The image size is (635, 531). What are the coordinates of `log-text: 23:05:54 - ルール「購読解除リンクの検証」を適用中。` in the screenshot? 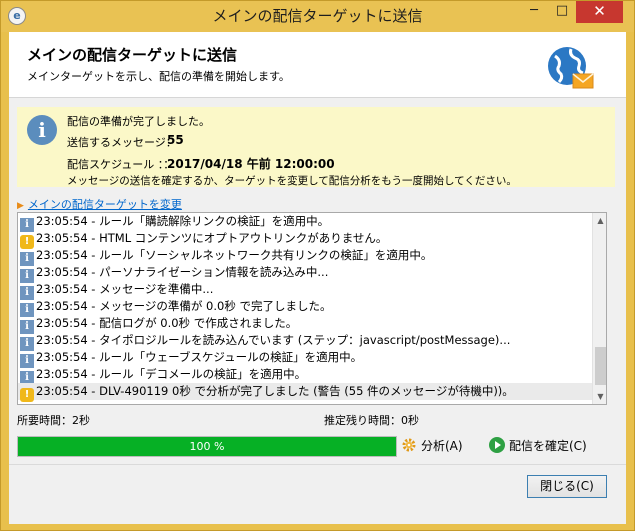 It's located at (183, 221).